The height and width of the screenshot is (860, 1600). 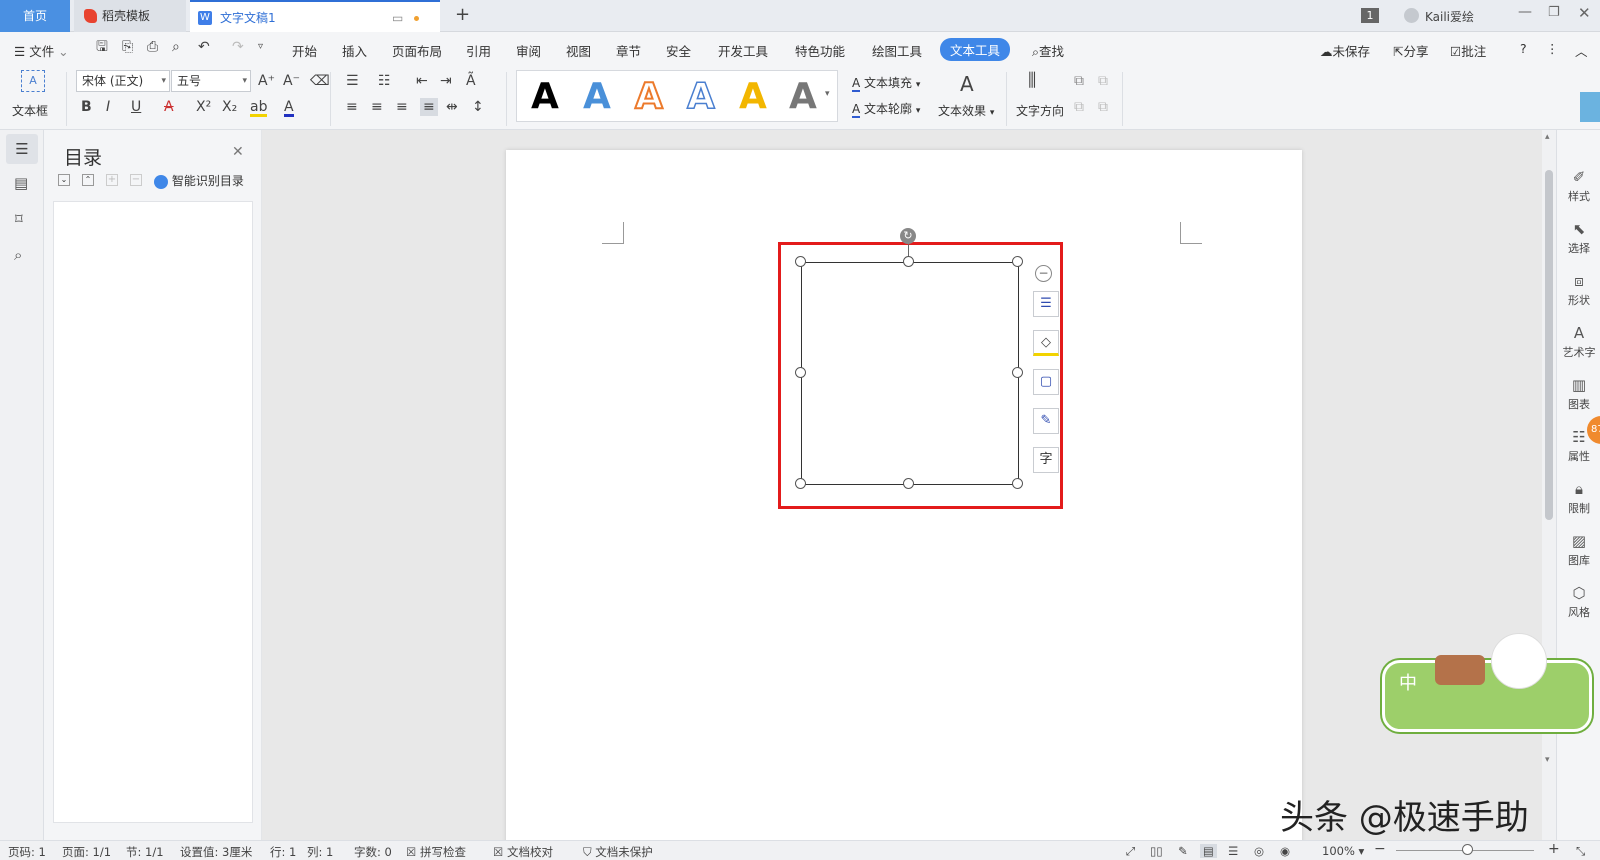 What do you see at coordinates (1578, 602) in the screenshot?
I see `right-panel-theme: ⬡ 风格` at bounding box center [1578, 602].